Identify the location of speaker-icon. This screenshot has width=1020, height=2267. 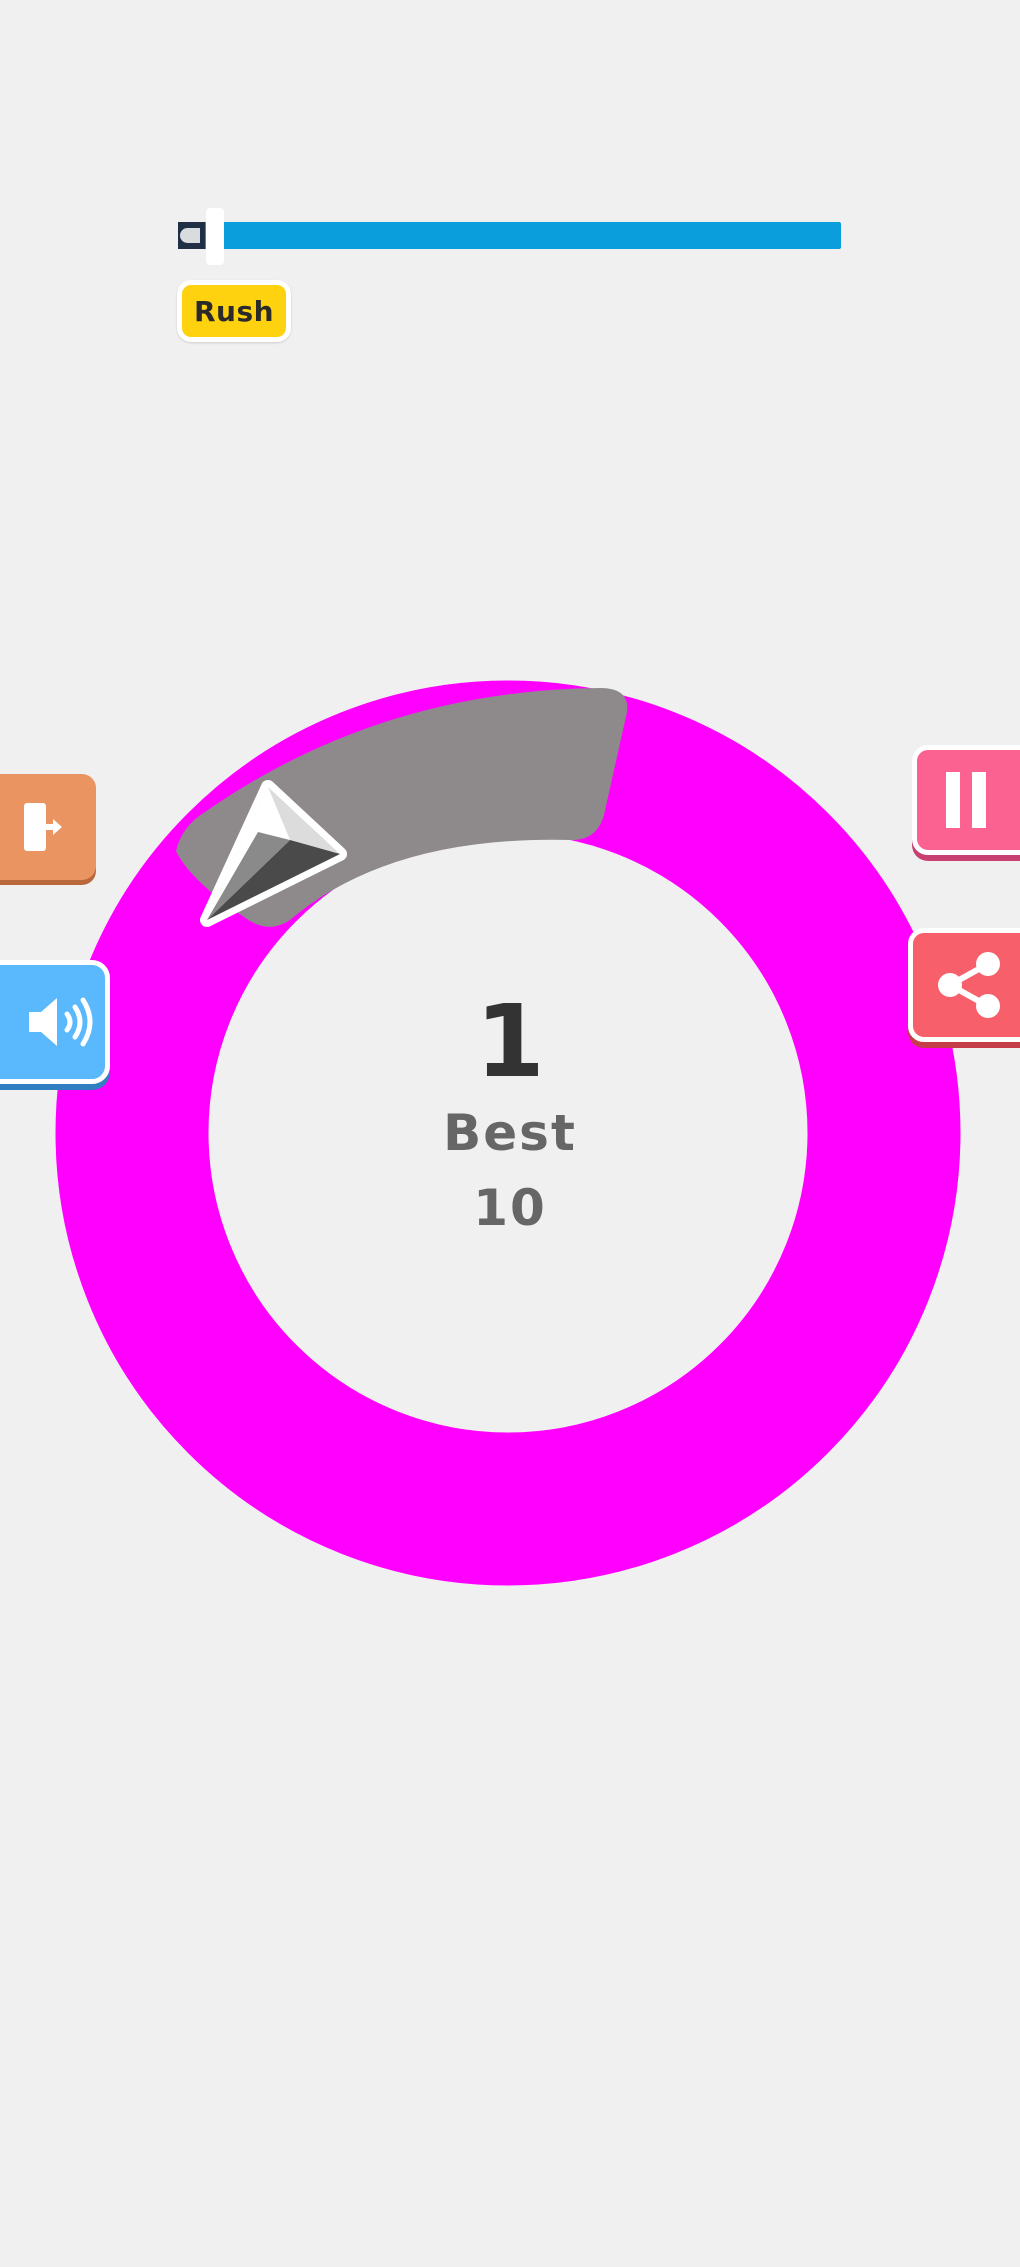
(60, 1022).